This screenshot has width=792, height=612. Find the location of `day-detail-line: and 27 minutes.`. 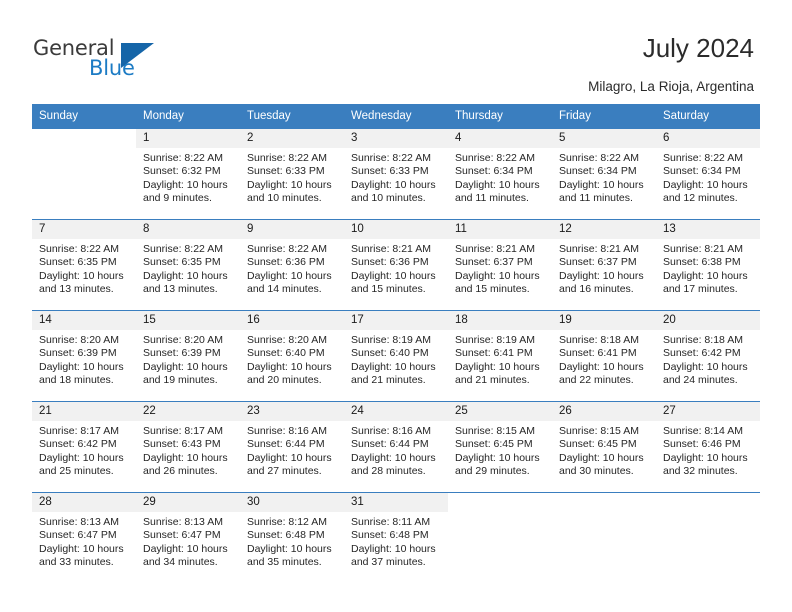

day-detail-line: and 27 minutes. is located at coordinates (284, 471).